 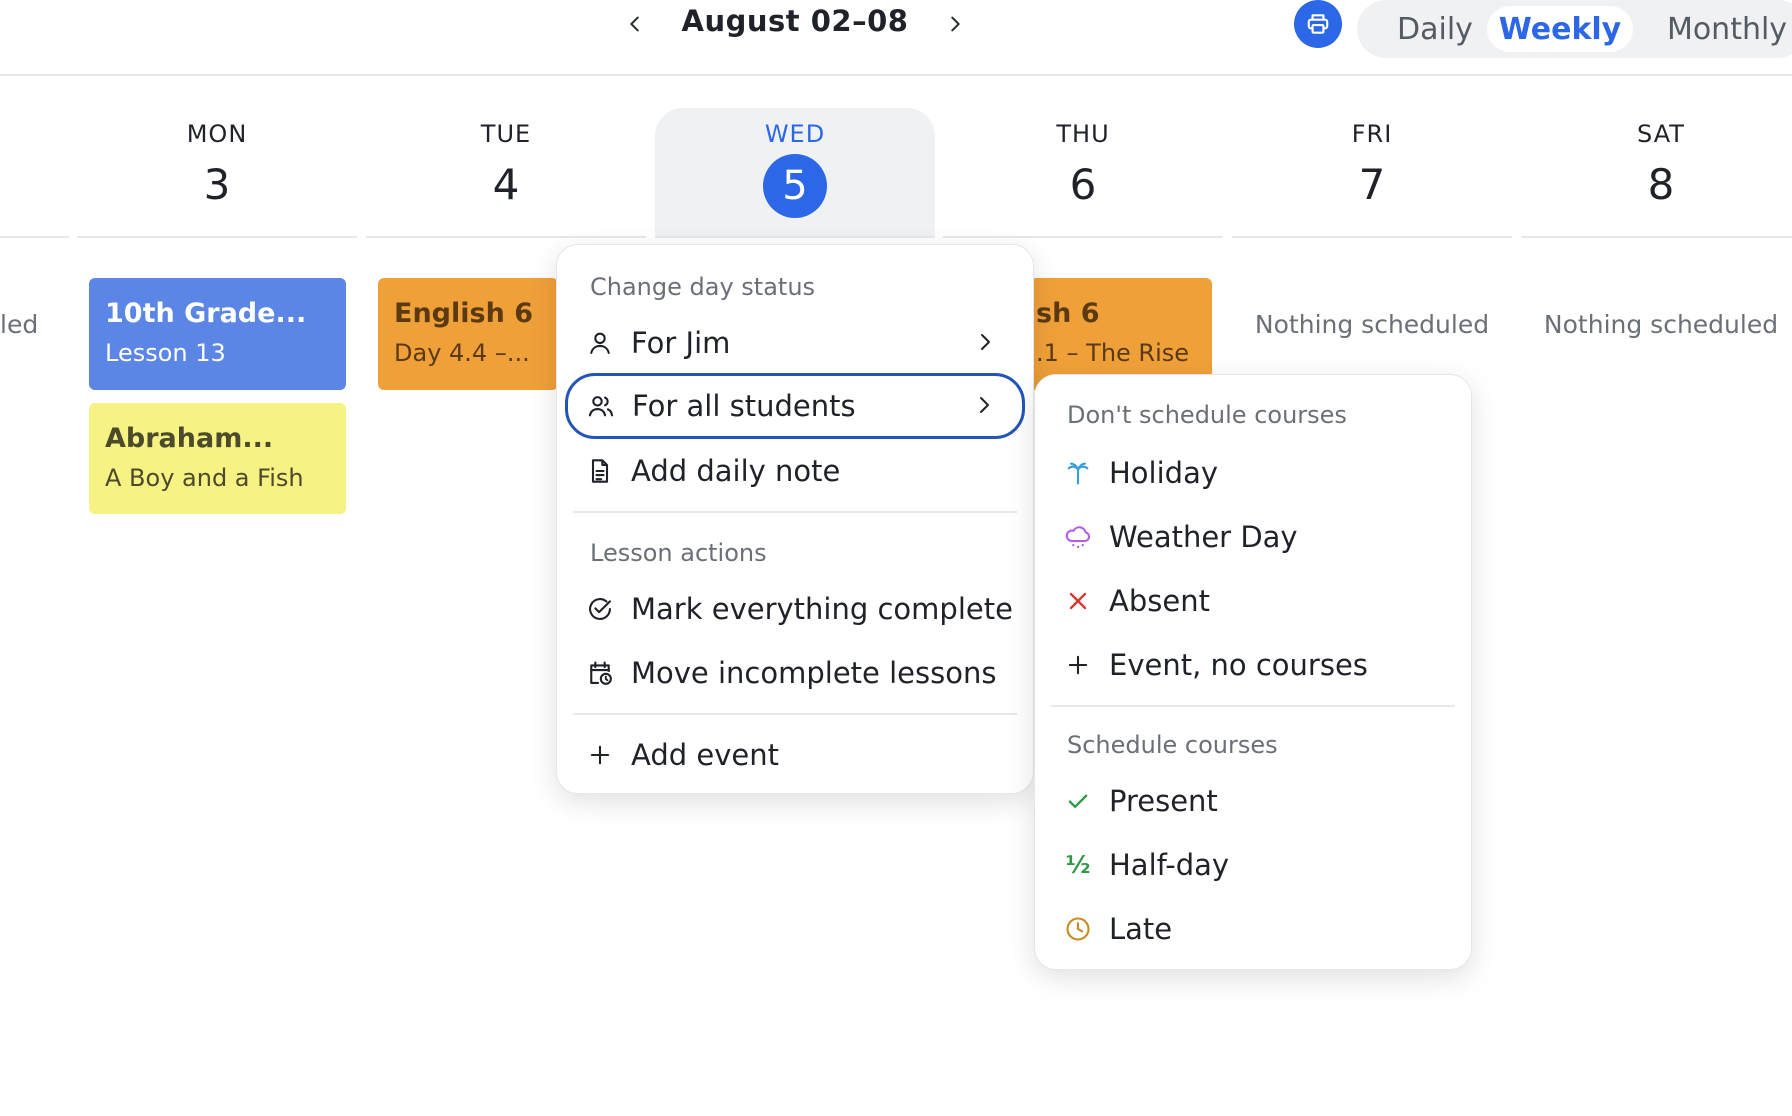 I want to click on lesson-card: 10th Grade... Lesson 13, so click(x=217, y=334).